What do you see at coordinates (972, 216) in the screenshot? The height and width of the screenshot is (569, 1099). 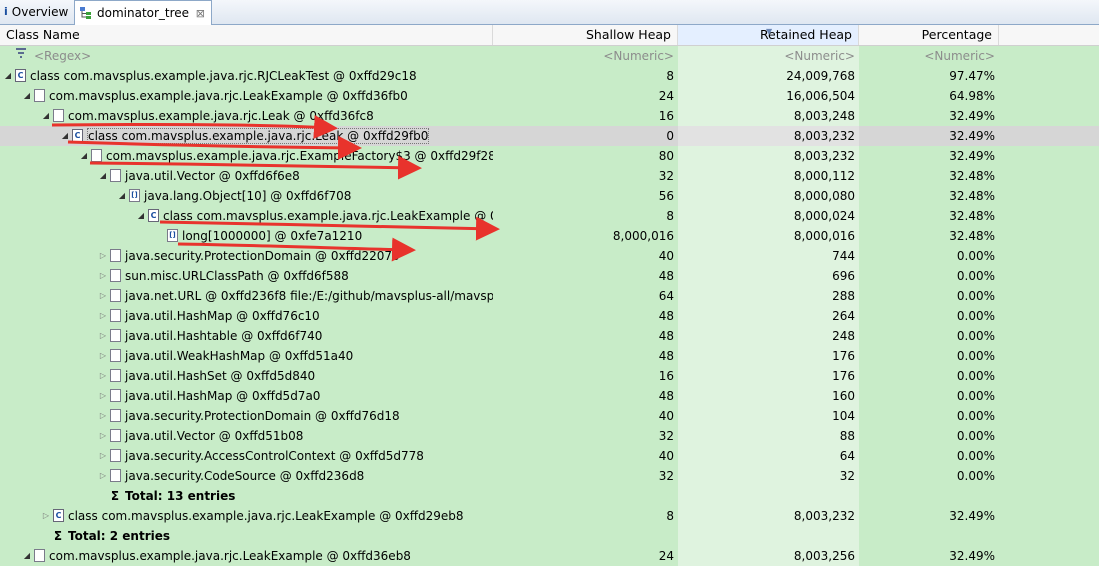 I see `percentage-cell: 32.48%` at bounding box center [972, 216].